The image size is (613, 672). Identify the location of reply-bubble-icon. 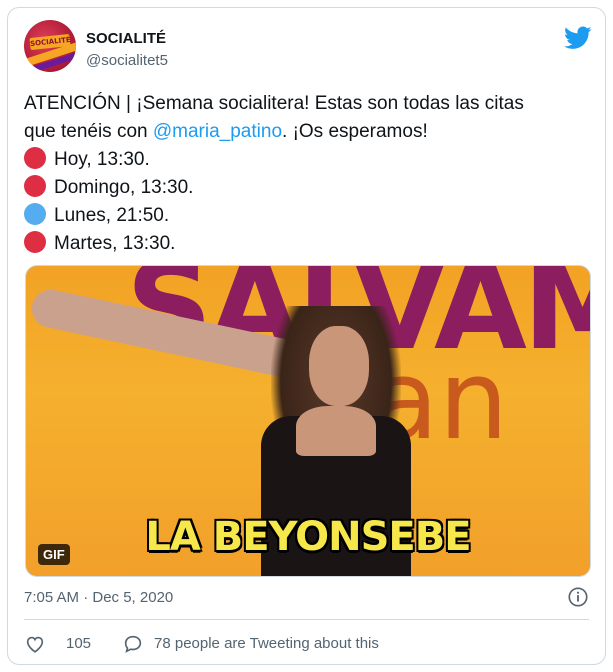
(133, 644).